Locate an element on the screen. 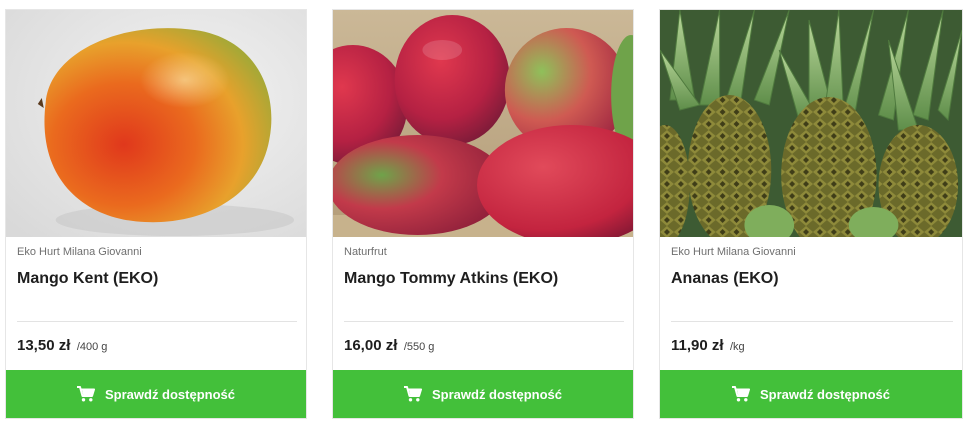 This screenshot has width=967, height=426. price: 13,50 zł /400 g is located at coordinates (62, 346).